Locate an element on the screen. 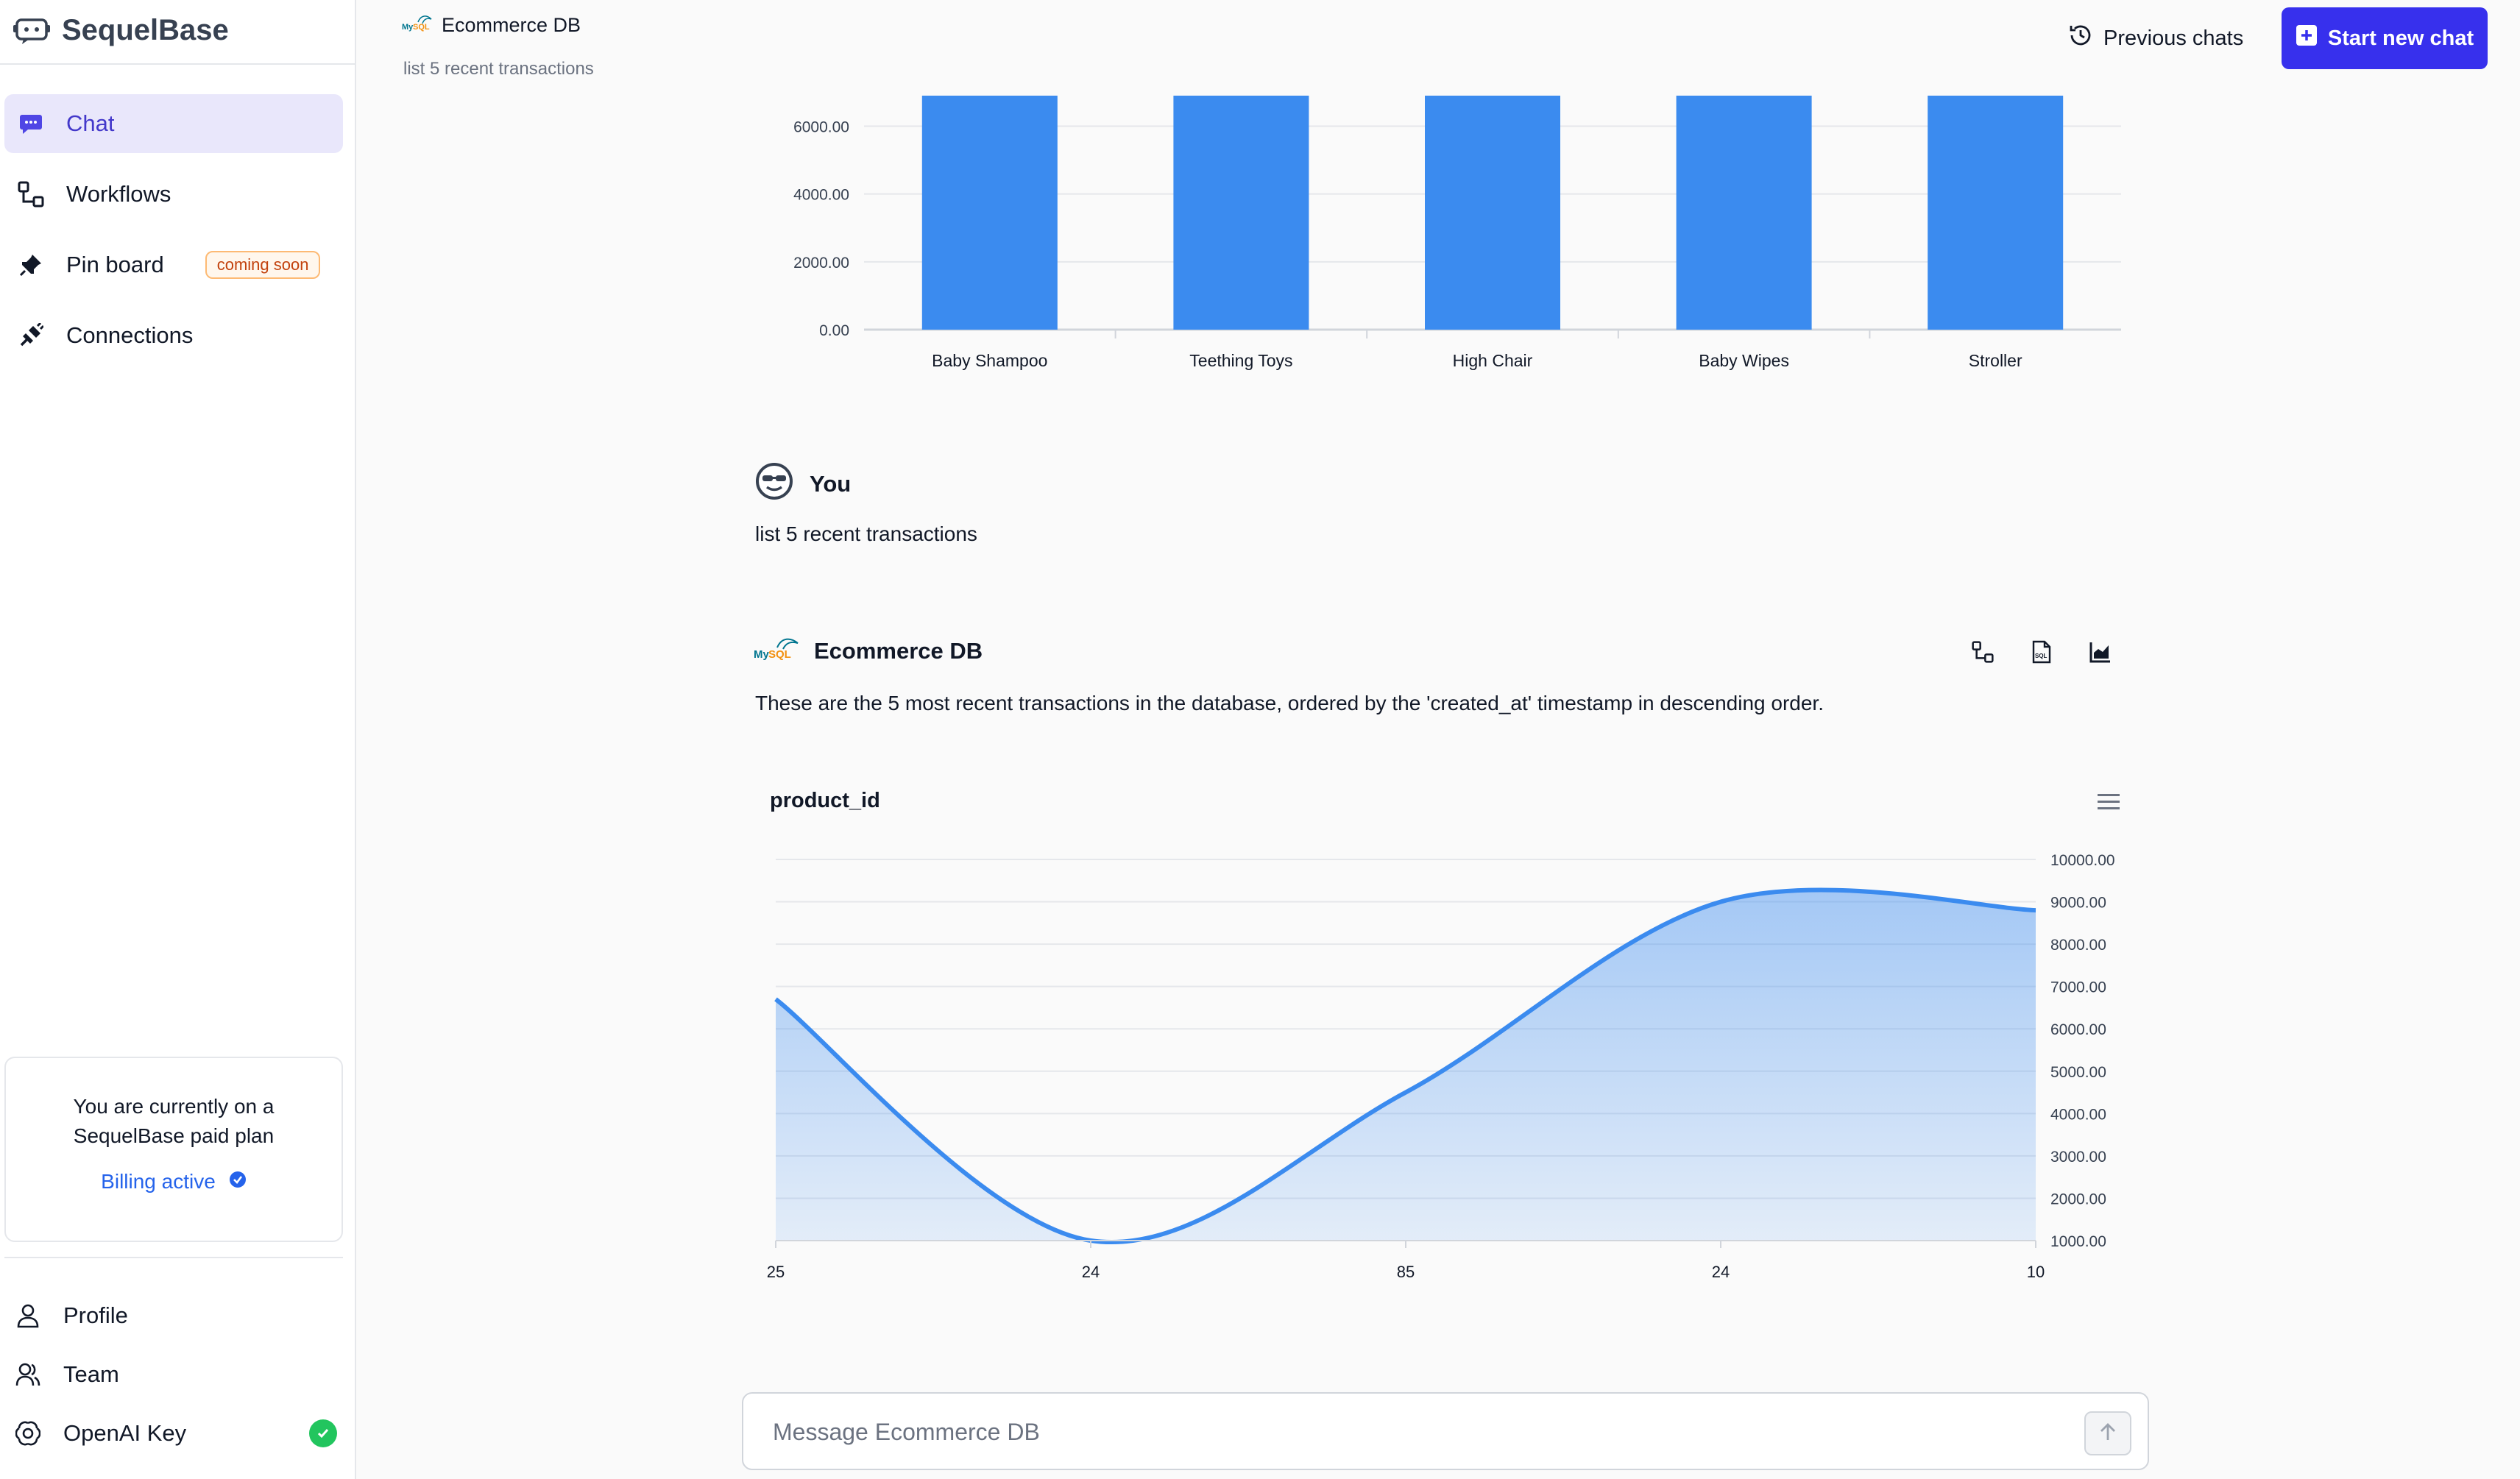  x-tick-label: 25 is located at coordinates (776, 1272).